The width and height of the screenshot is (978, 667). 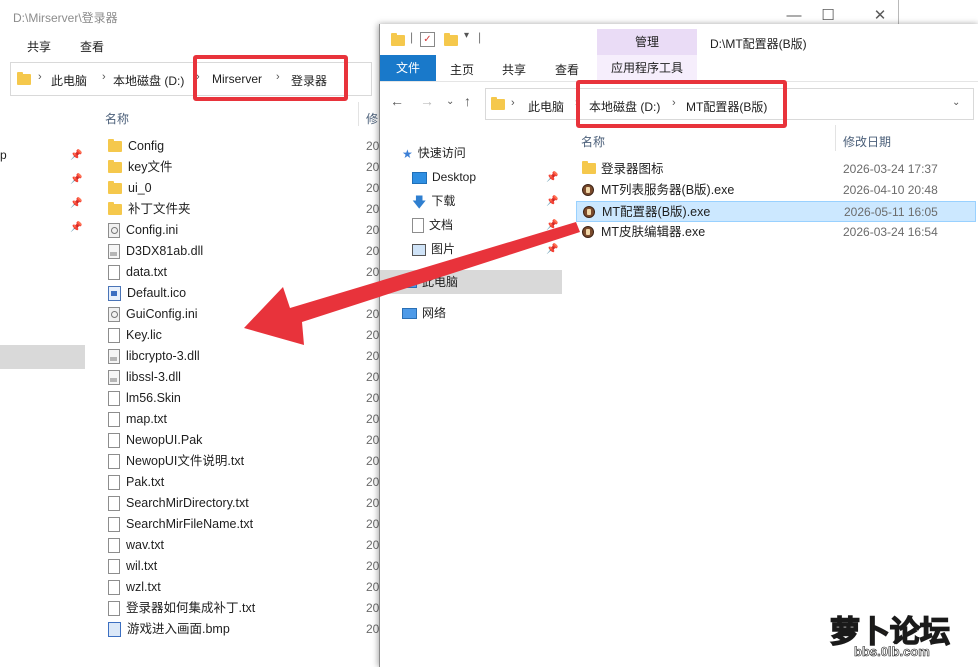 What do you see at coordinates (892, 652) in the screenshot?
I see `watermark-url: bbs.0lb.com` at bounding box center [892, 652].